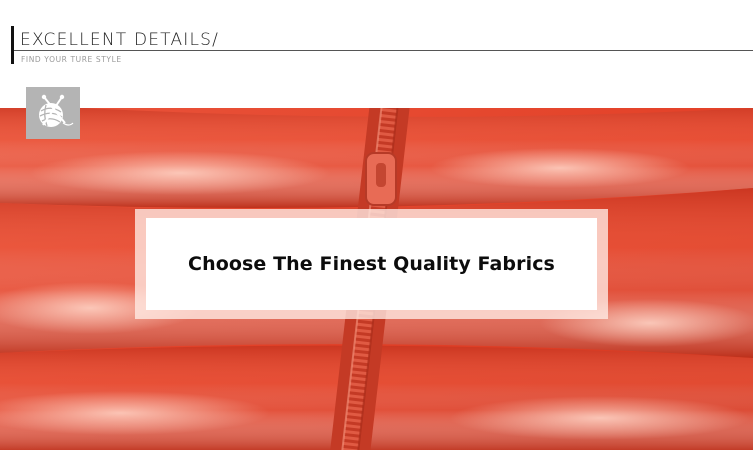 The width and height of the screenshot is (753, 450). What do you see at coordinates (71, 59) in the screenshot?
I see `section-subtitle: FIND YOUR TURE STYLE` at bounding box center [71, 59].